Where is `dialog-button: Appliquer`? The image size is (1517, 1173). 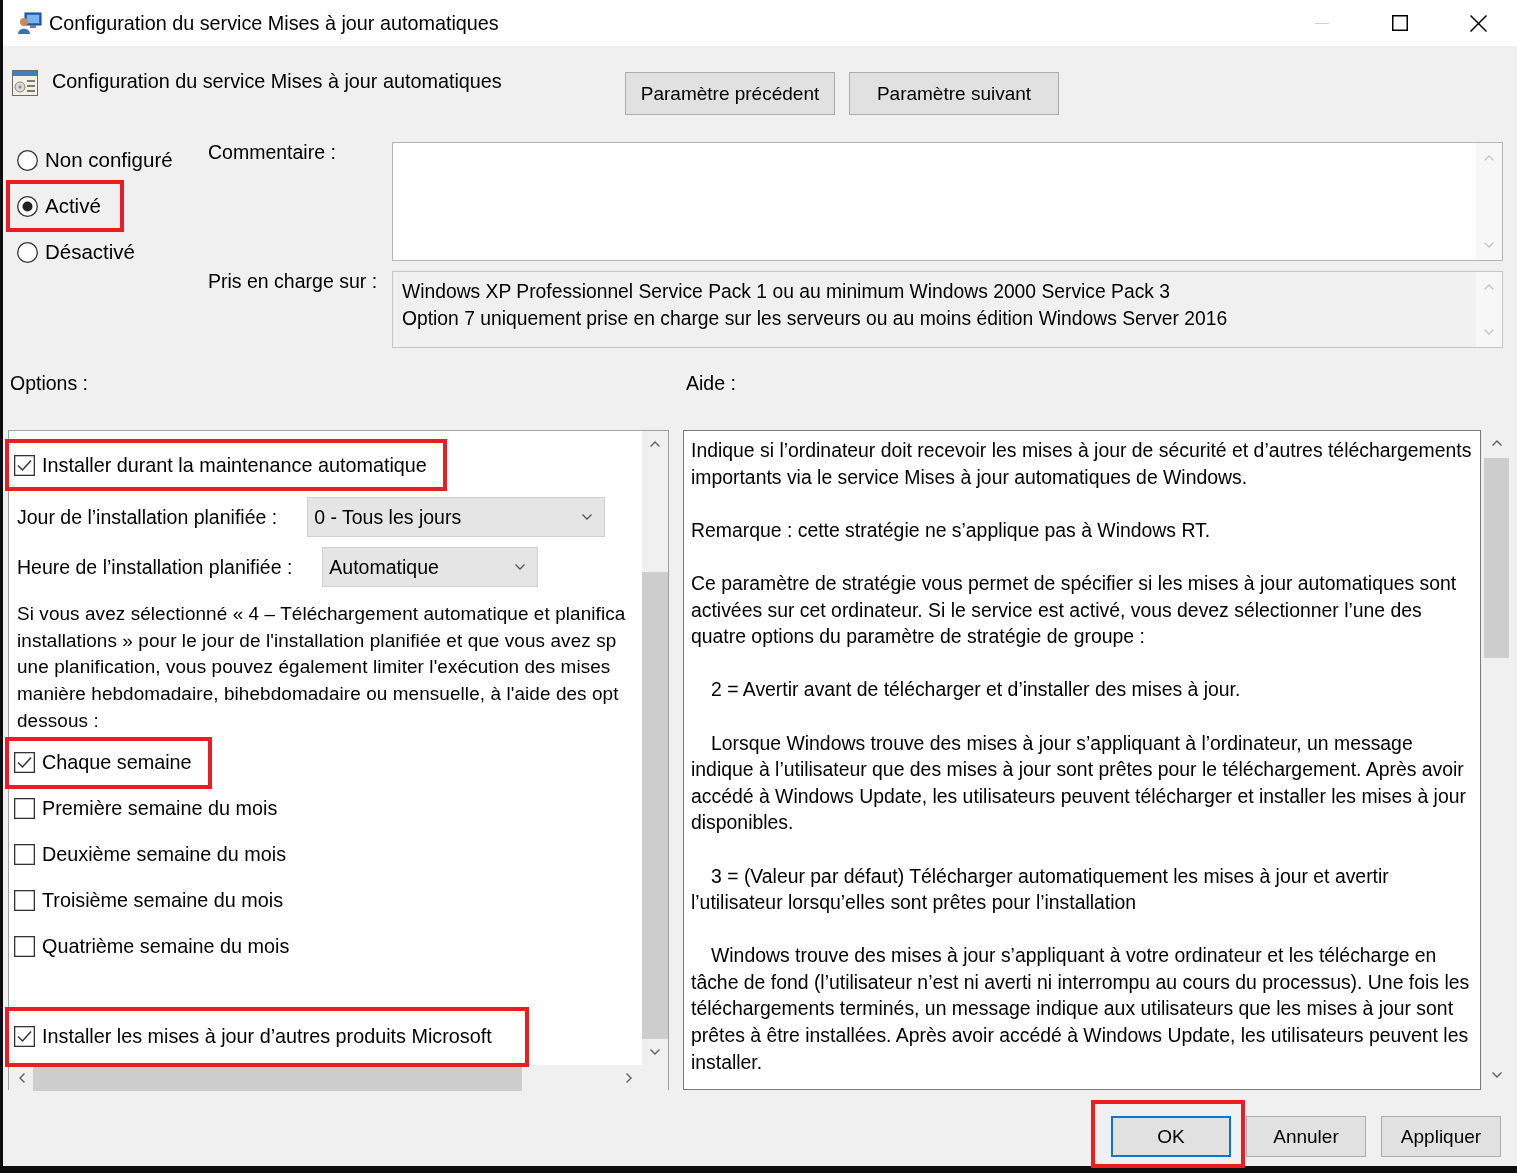 dialog-button: Appliquer is located at coordinates (1441, 1136).